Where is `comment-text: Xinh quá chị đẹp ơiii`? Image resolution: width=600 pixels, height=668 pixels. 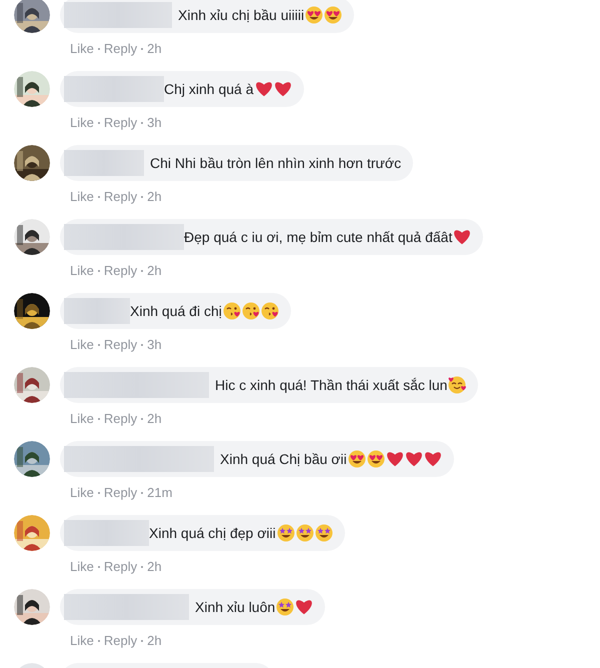 comment-text: Xinh quá chị đẹp ơiii is located at coordinates (212, 533).